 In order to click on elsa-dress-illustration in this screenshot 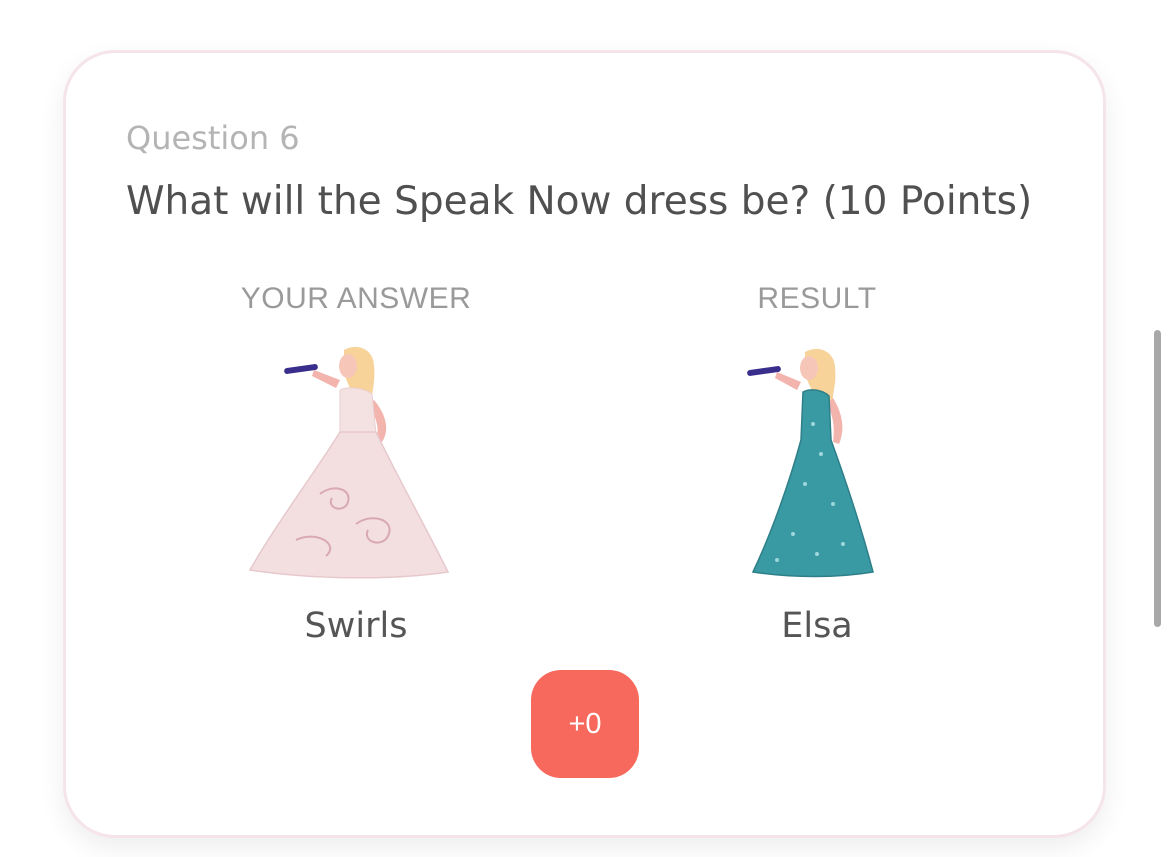, I will do `click(810, 463)`.